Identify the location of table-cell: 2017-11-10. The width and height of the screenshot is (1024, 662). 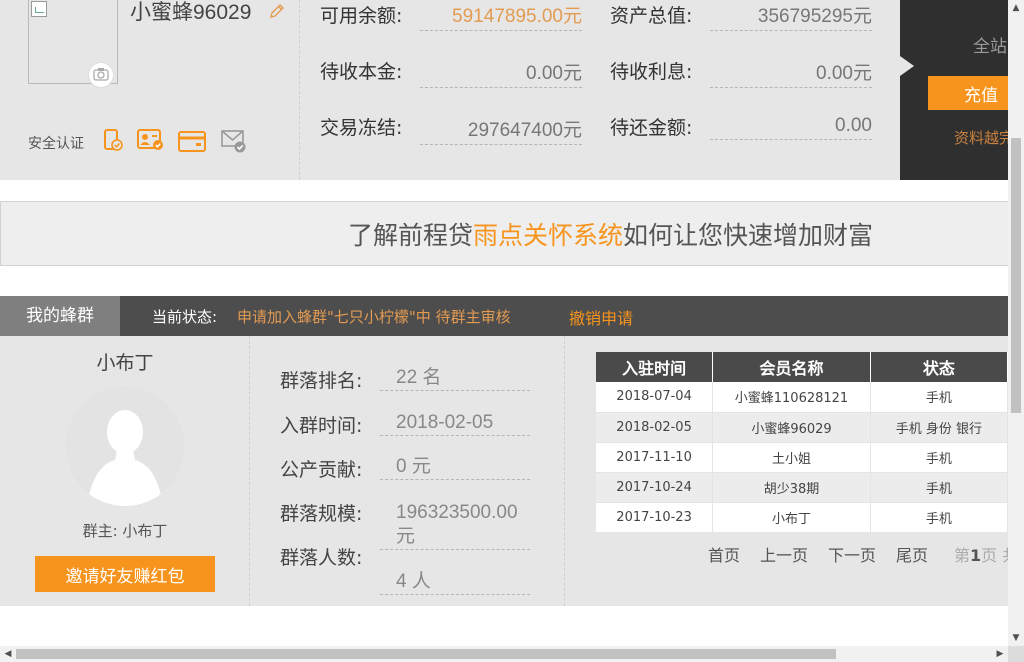
(655, 457).